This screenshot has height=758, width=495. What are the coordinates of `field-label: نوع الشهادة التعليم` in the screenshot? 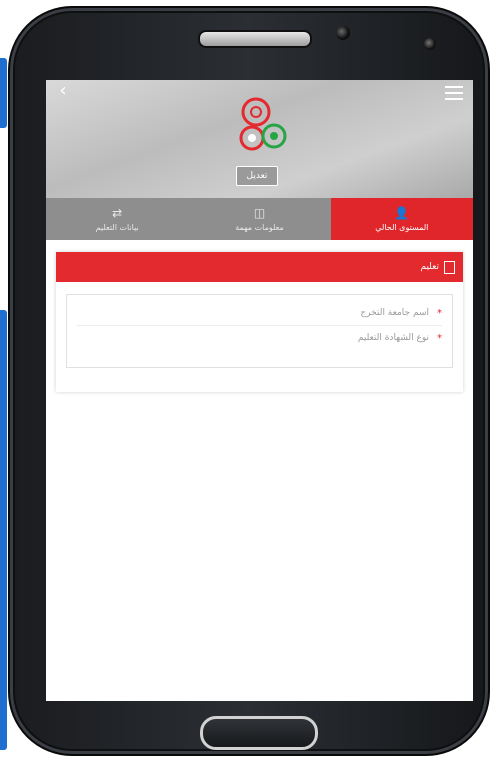 It's located at (393, 338).